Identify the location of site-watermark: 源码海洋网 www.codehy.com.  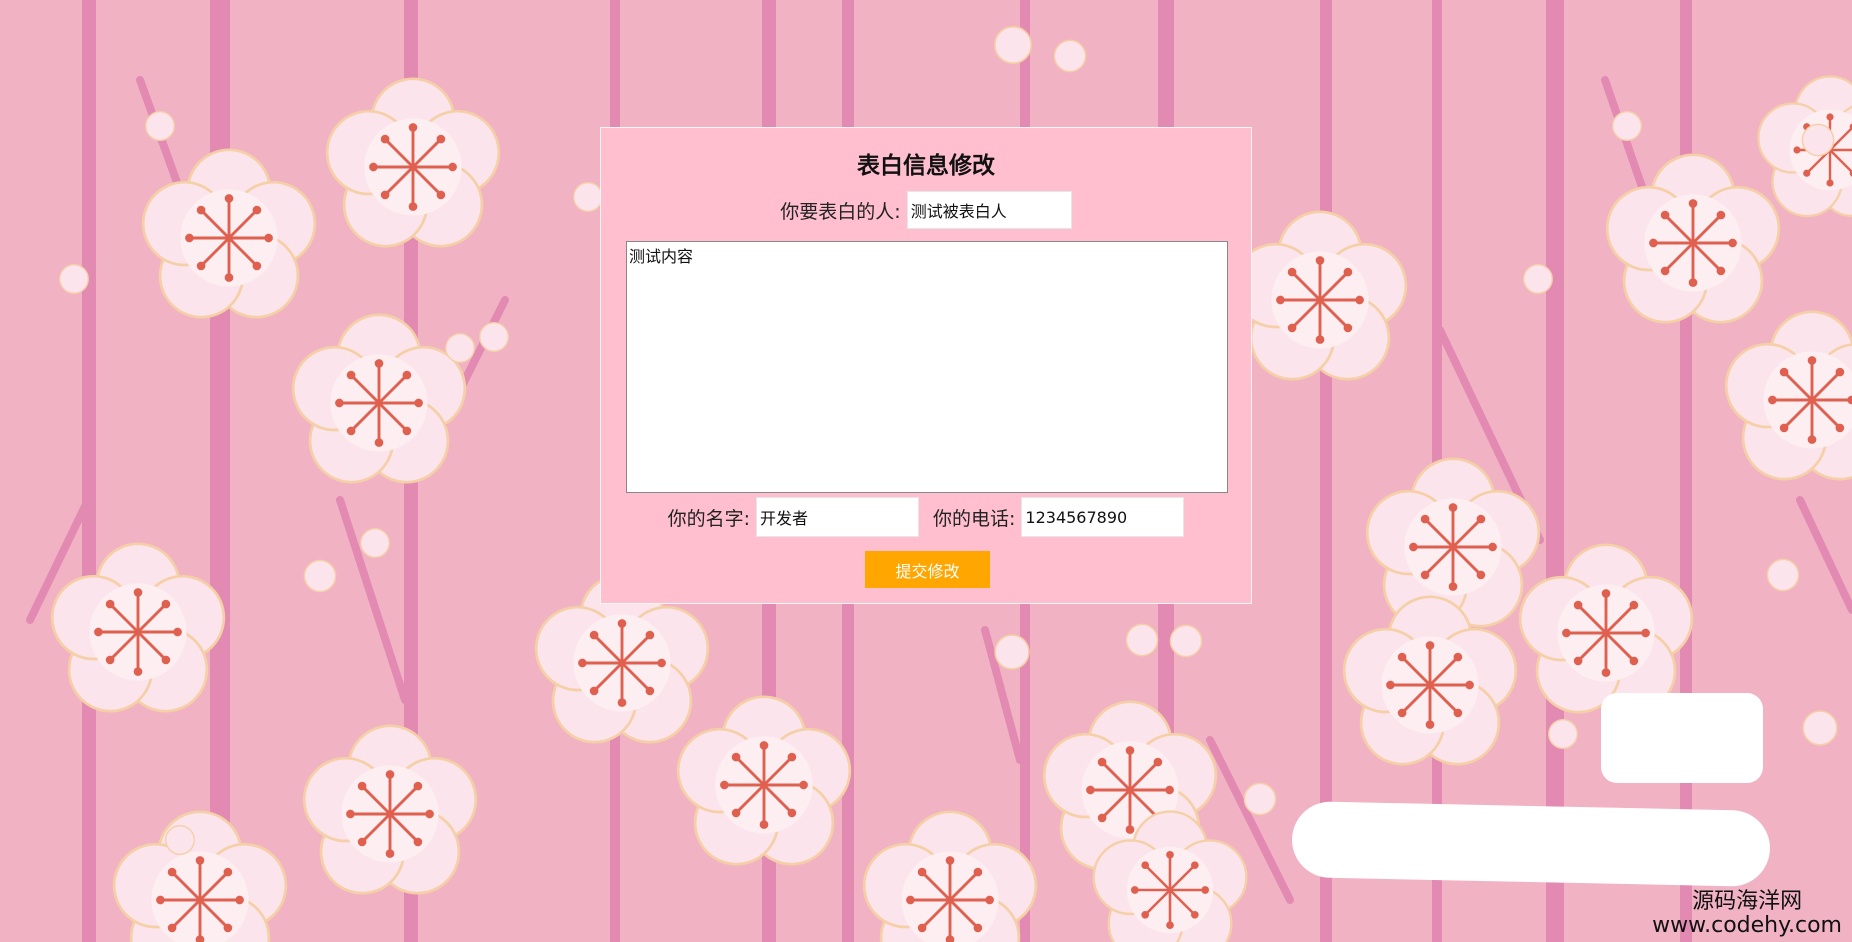
(1747, 913).